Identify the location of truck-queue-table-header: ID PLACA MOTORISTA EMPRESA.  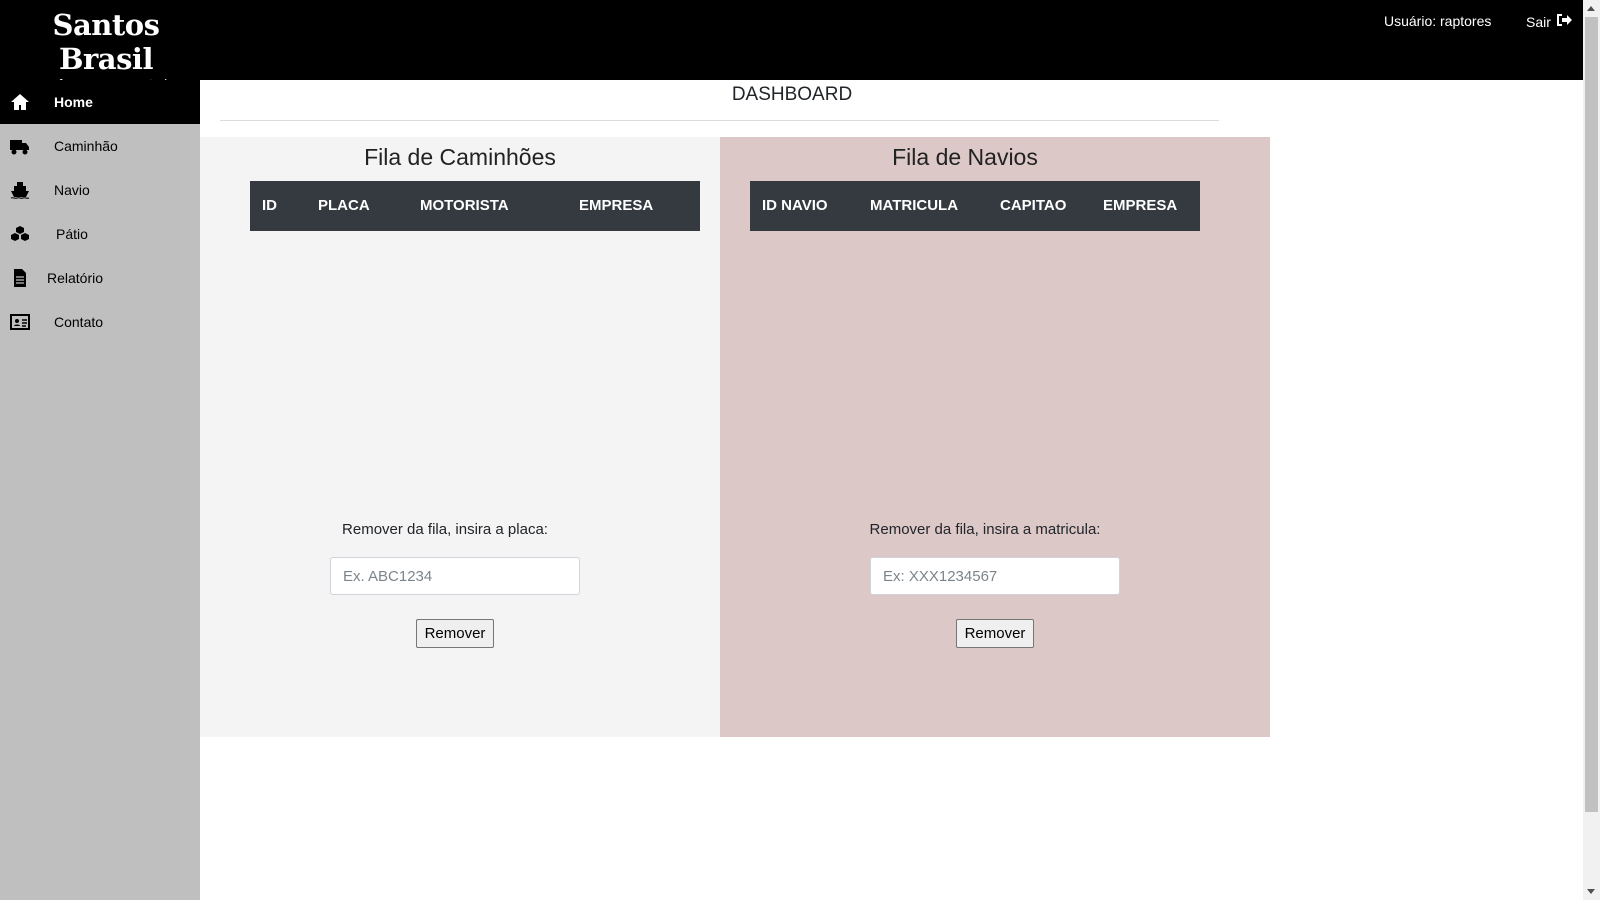
(475, 206).